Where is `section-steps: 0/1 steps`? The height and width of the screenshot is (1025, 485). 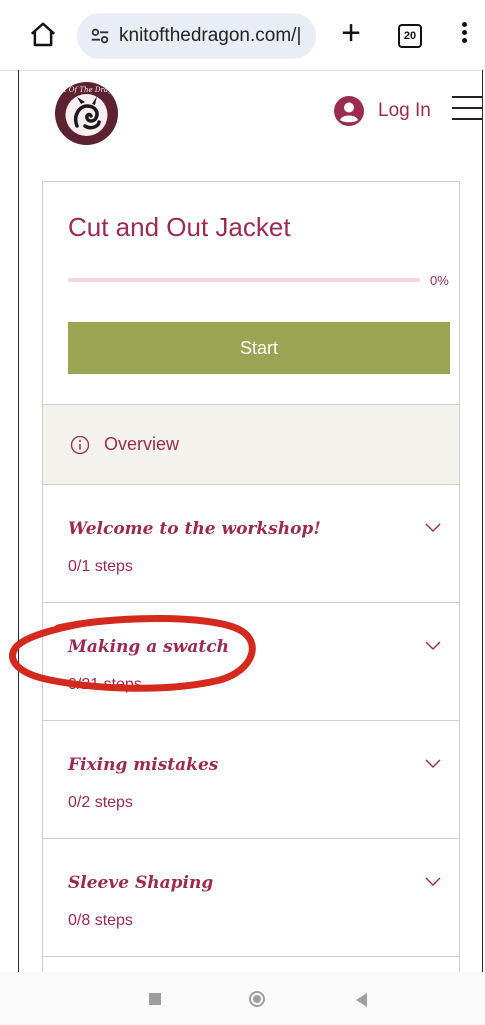 section-steps: 0/1 steps is located at coordinates (100, 566).